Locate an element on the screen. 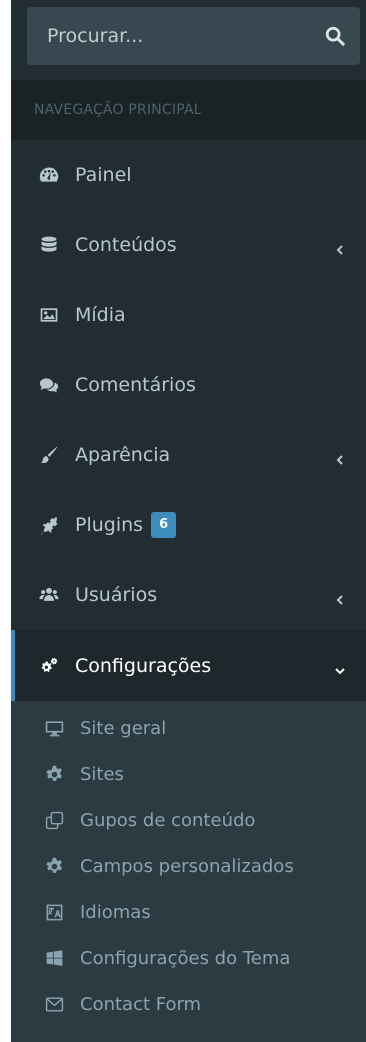 This screenshot has height=1042, width=366. menu-item-label: Configurações is located at coordinates (143, 665).